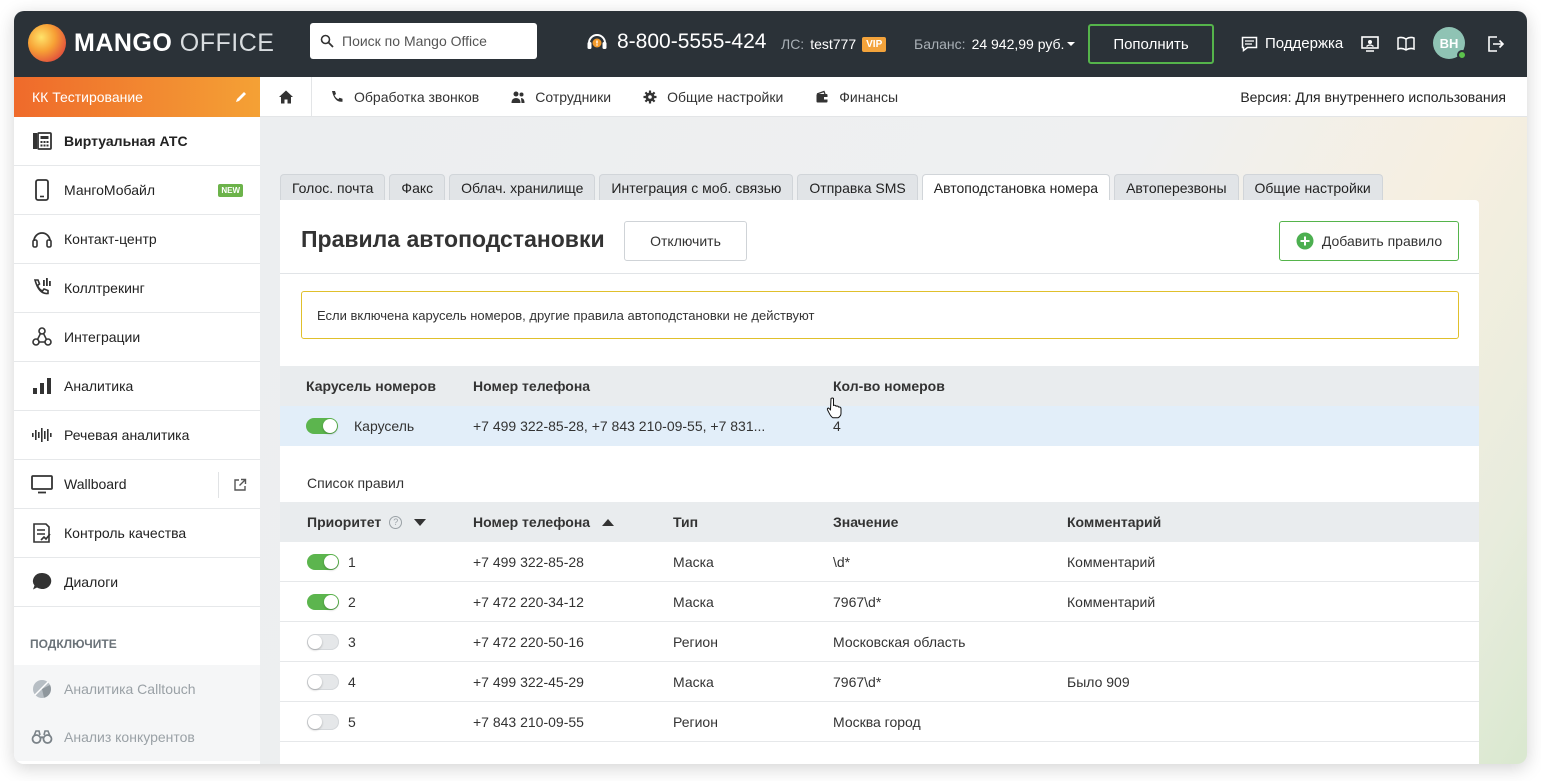 This screenshot has width=1541, height=781. What do you see at coordinates (1111, 562) in the screenshot?
I see `rule-comment: Комментарий` at bounding box center [1111, 562].